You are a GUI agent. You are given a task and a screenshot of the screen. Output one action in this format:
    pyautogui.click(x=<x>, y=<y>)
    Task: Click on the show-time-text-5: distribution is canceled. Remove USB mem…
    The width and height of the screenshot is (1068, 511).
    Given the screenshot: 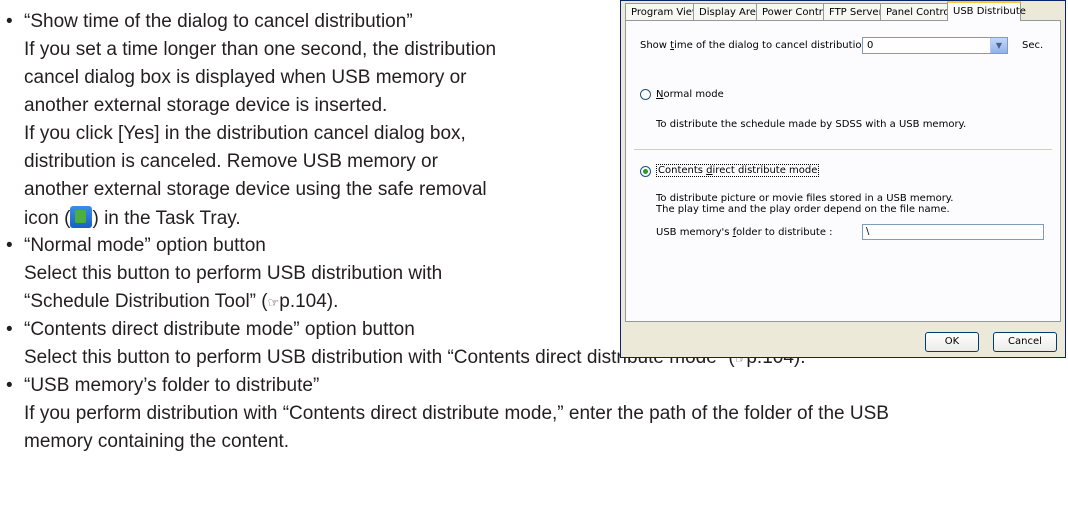 What is the action you would take?
    pyautogui.click(x=231, y=161)
    